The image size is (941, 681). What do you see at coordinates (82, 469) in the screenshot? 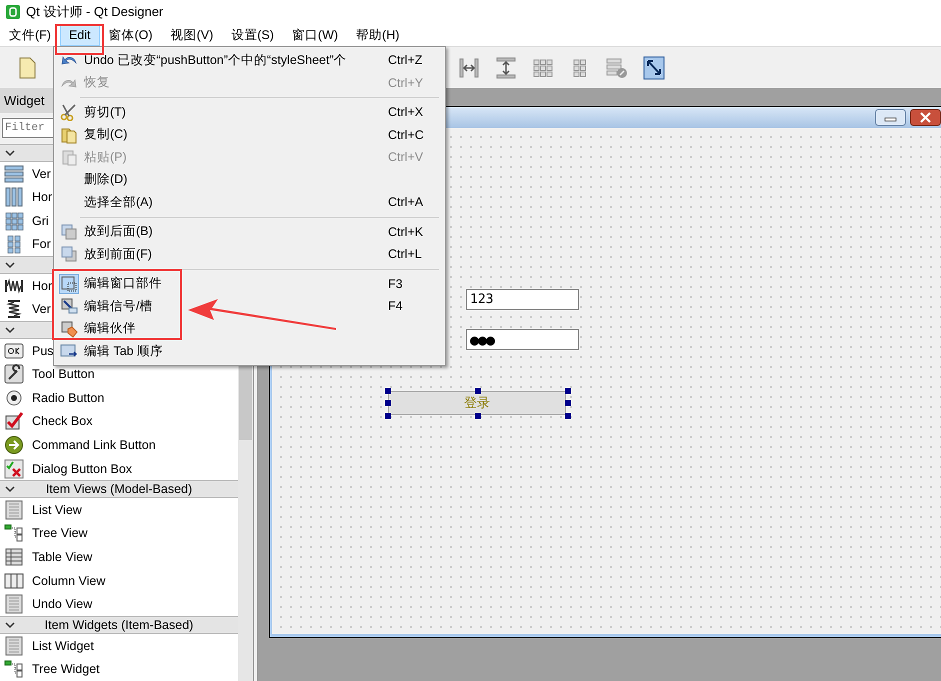
I see `widget-item: Dialog Button Box` at bounding box center [82, 469].